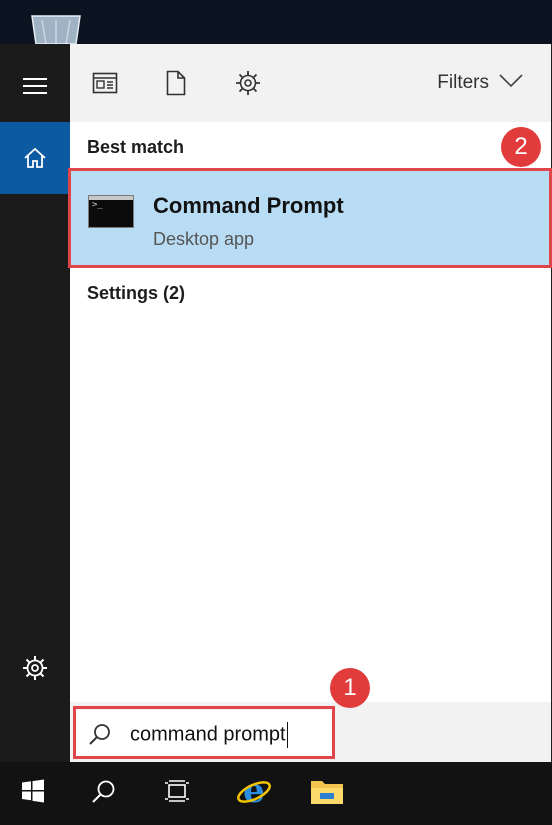  Describe the element at coordinates (463, 82) in the screenshot. I see `filters-label: Filters` at that location.